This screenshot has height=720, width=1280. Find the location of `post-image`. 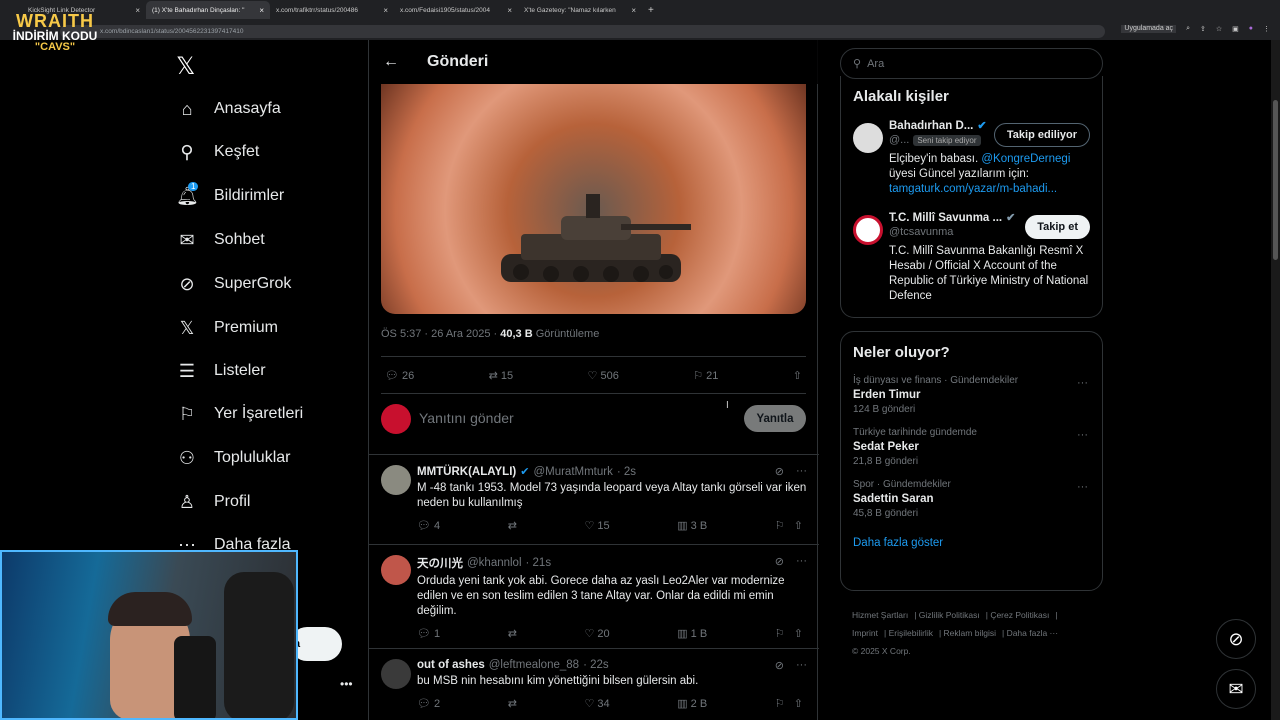

post-image is located at coordinates (593, 199).